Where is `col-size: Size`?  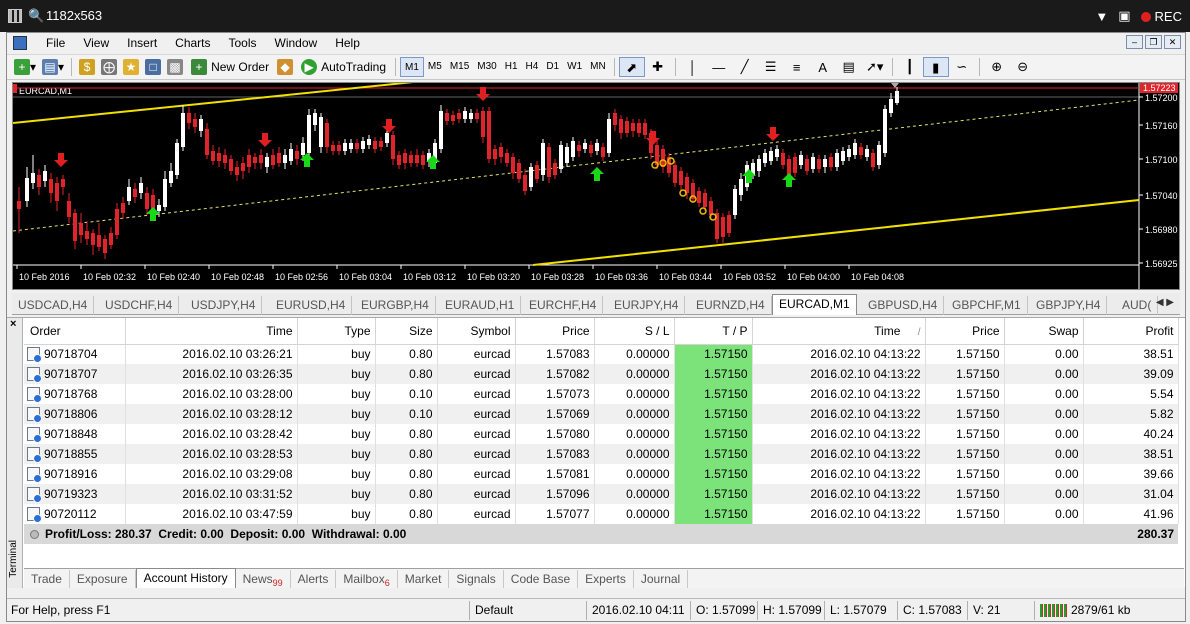 col-size: Size is located at coordinates (406, 331).